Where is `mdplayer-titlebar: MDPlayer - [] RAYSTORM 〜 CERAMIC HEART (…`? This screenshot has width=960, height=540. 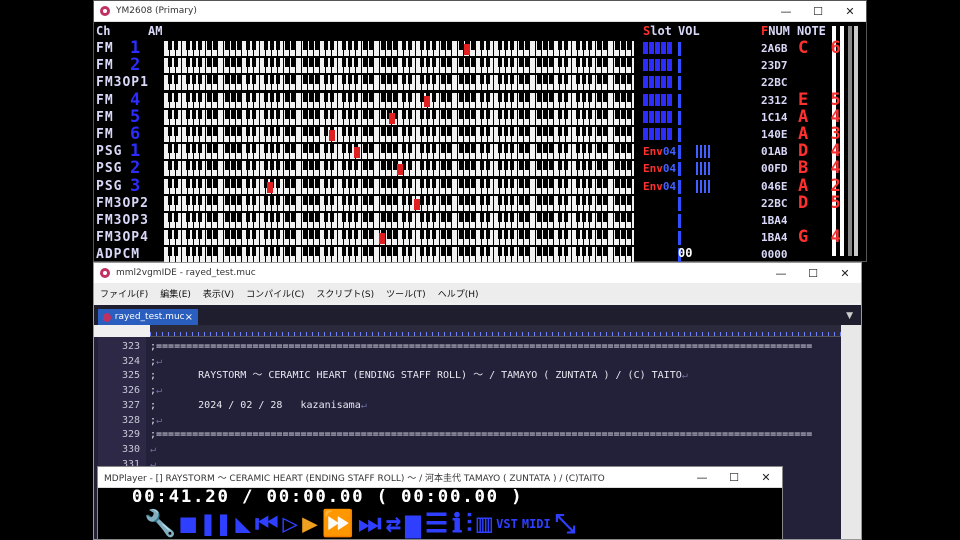
mdplayer-titlebar: MDPlayer - [] RAYSTORM 〜 CERAMIC HEART (… is located at coordinates (440, 477).